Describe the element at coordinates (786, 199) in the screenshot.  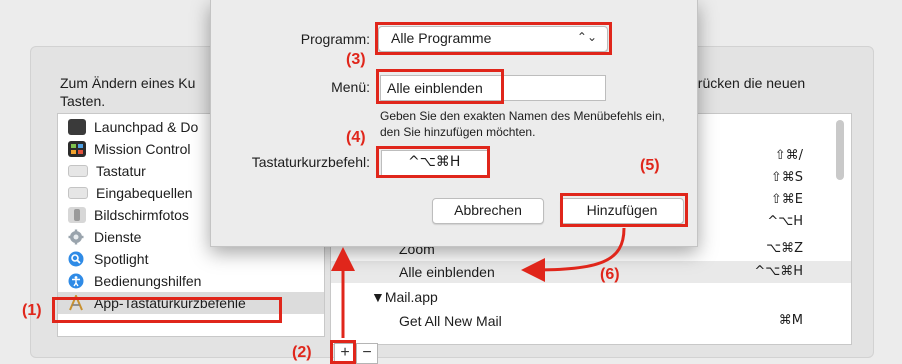
I see `shortcut-keys: ⇧⌘E` at that location.